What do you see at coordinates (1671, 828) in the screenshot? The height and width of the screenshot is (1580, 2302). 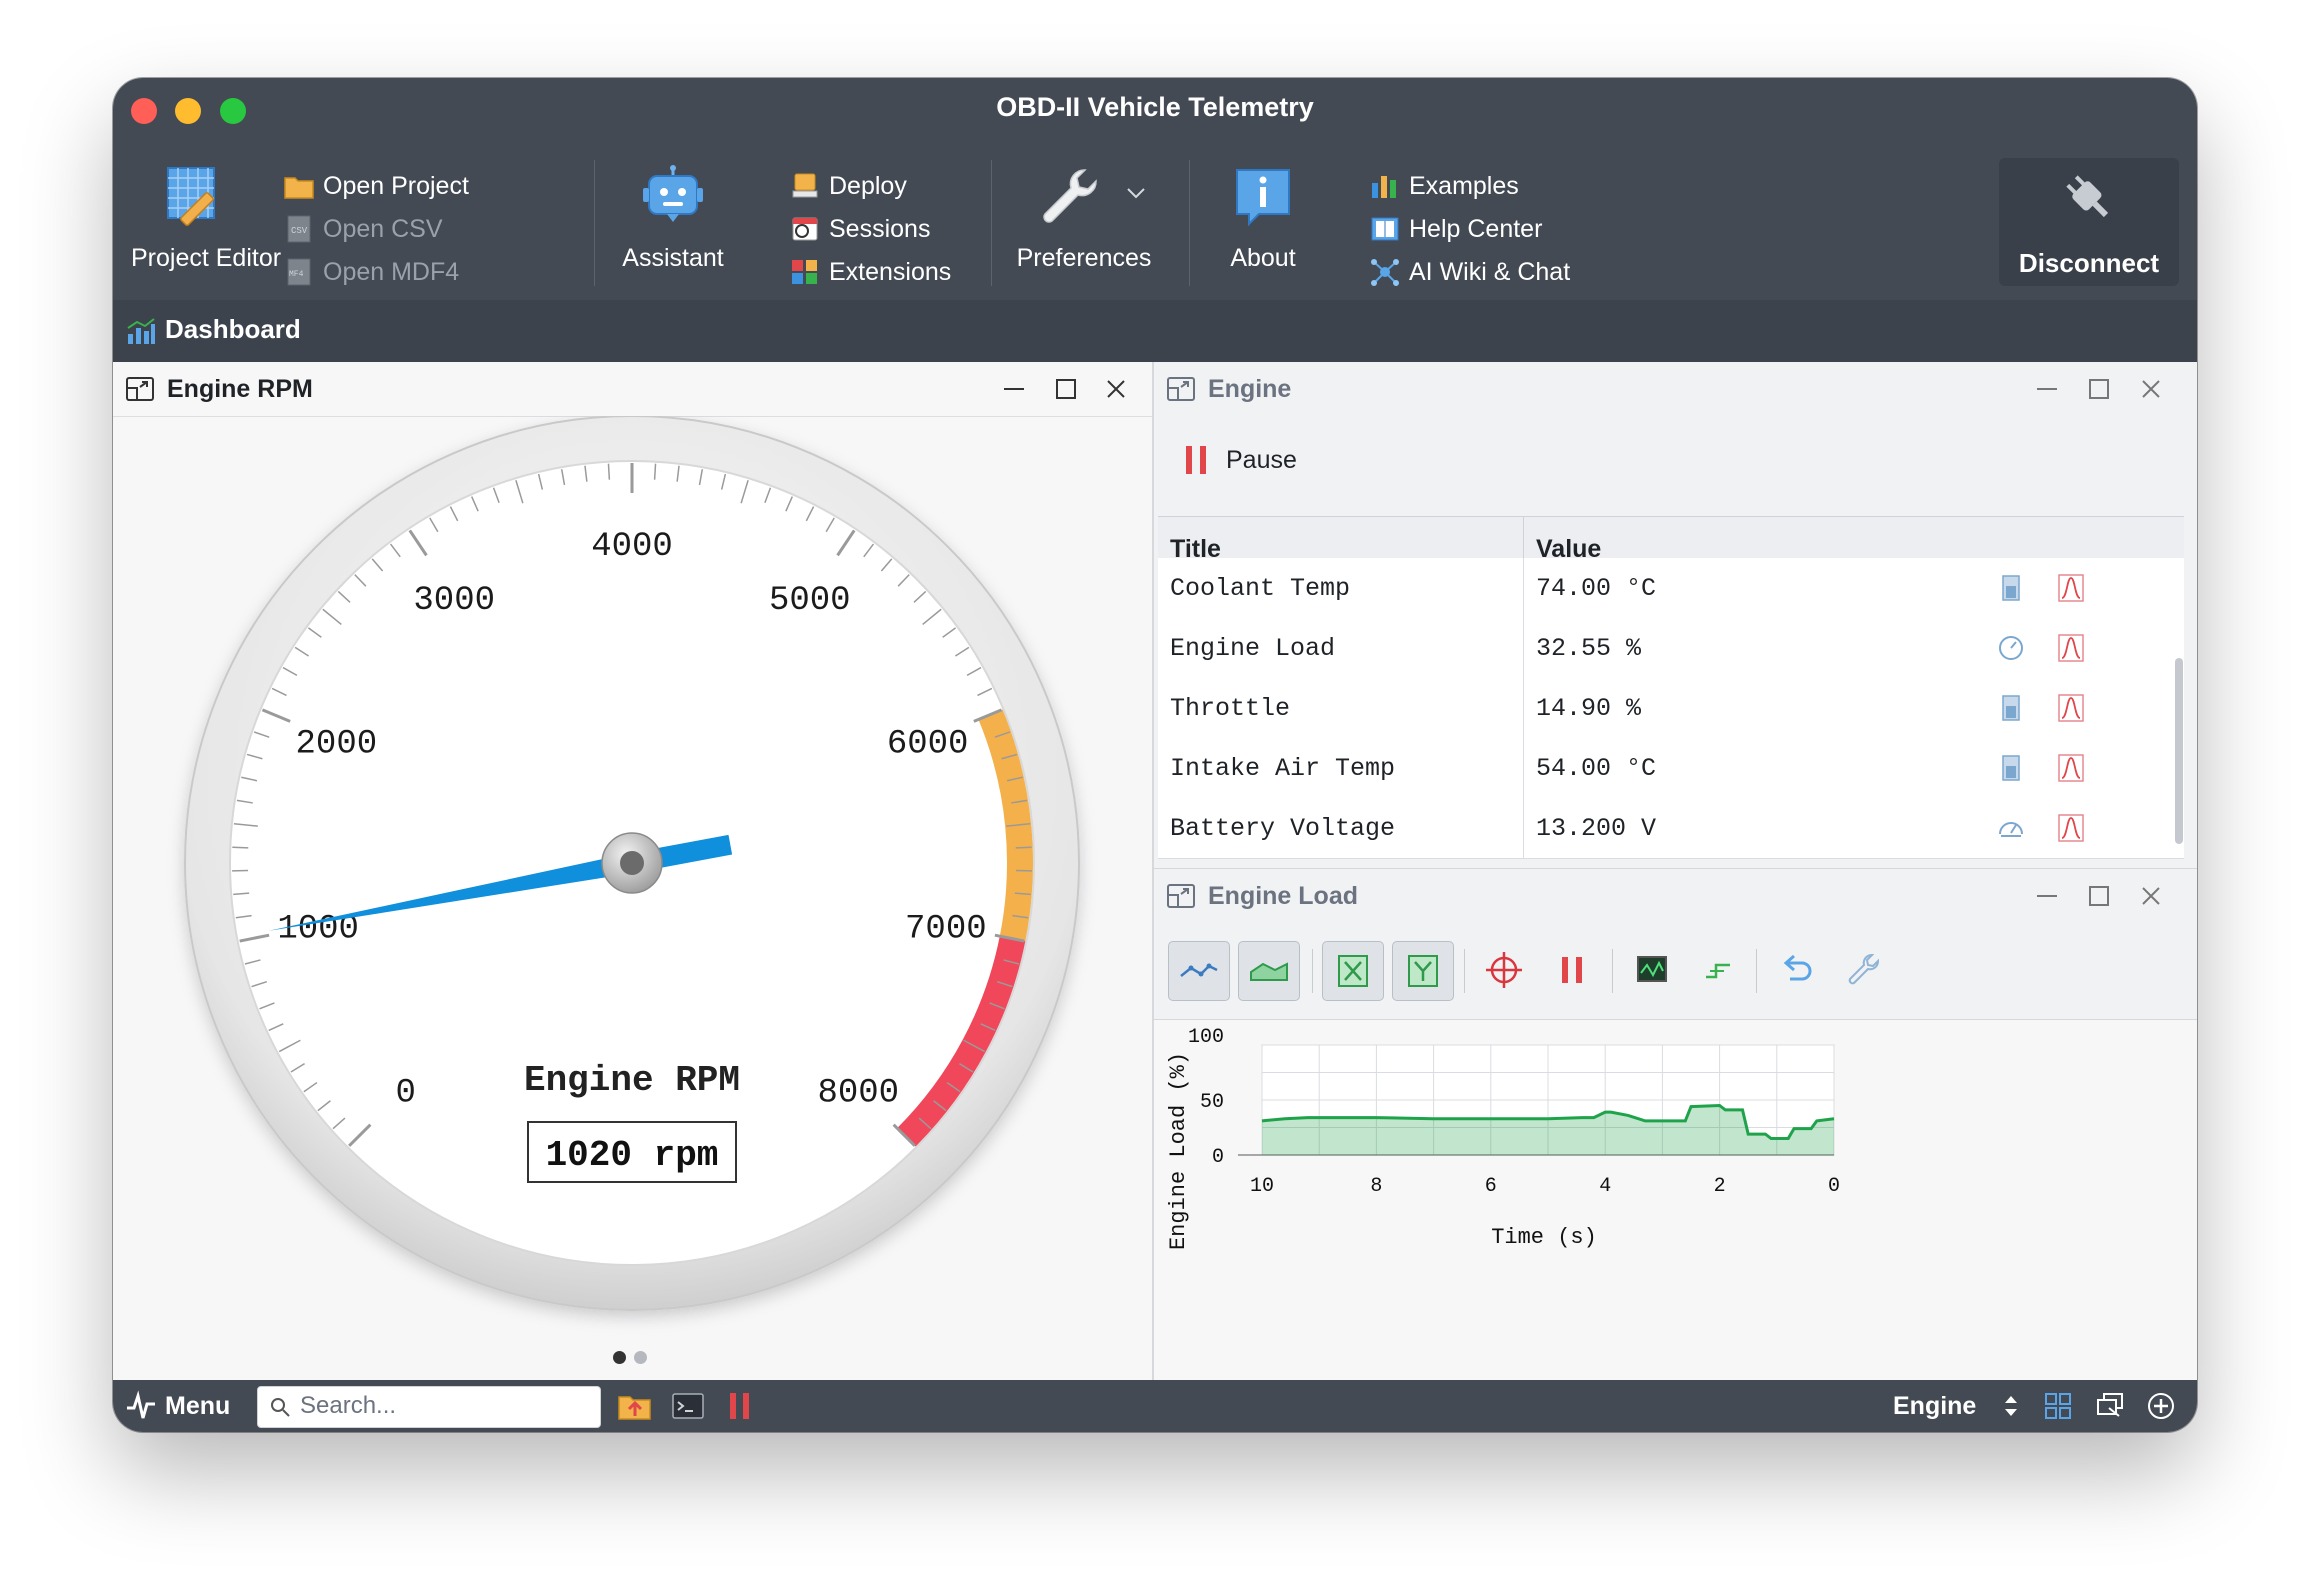 I see `table-row: Battery Voltage 13.200 V` at bounding box center [1671, 828].